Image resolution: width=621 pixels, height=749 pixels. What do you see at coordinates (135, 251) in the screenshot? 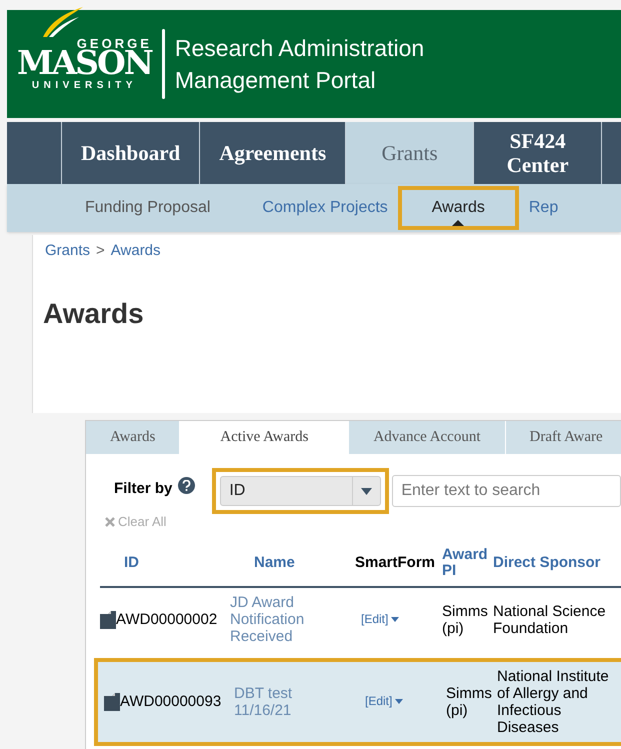
I see `breadcrumb-link: Awards` at bounding box center [135, 251].